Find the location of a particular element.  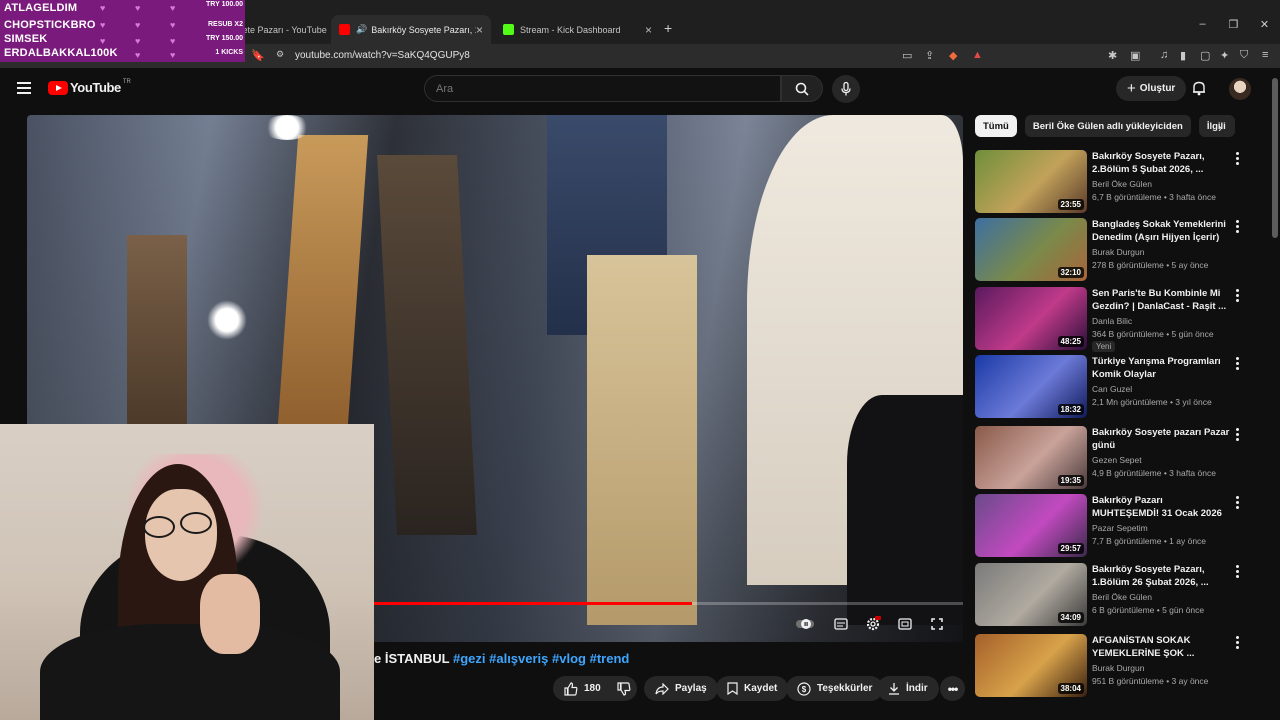

tab-youtube-active: 🔊 Bakırköy Sosyete Pazarı, 1.Bölüm × is located at coordinates (411, 29).